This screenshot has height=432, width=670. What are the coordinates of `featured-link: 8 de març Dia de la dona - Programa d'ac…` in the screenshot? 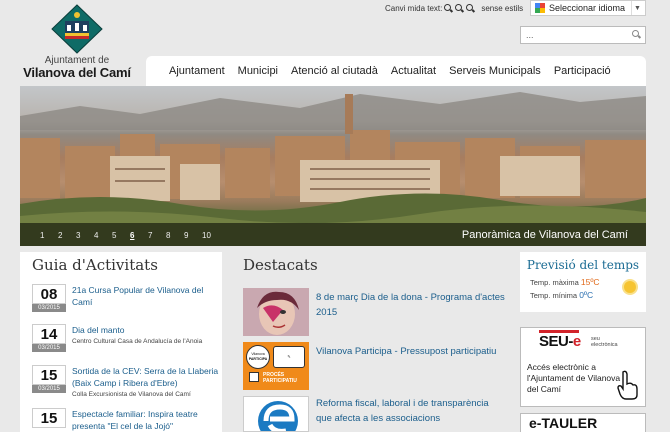 It's located at (411, 305).